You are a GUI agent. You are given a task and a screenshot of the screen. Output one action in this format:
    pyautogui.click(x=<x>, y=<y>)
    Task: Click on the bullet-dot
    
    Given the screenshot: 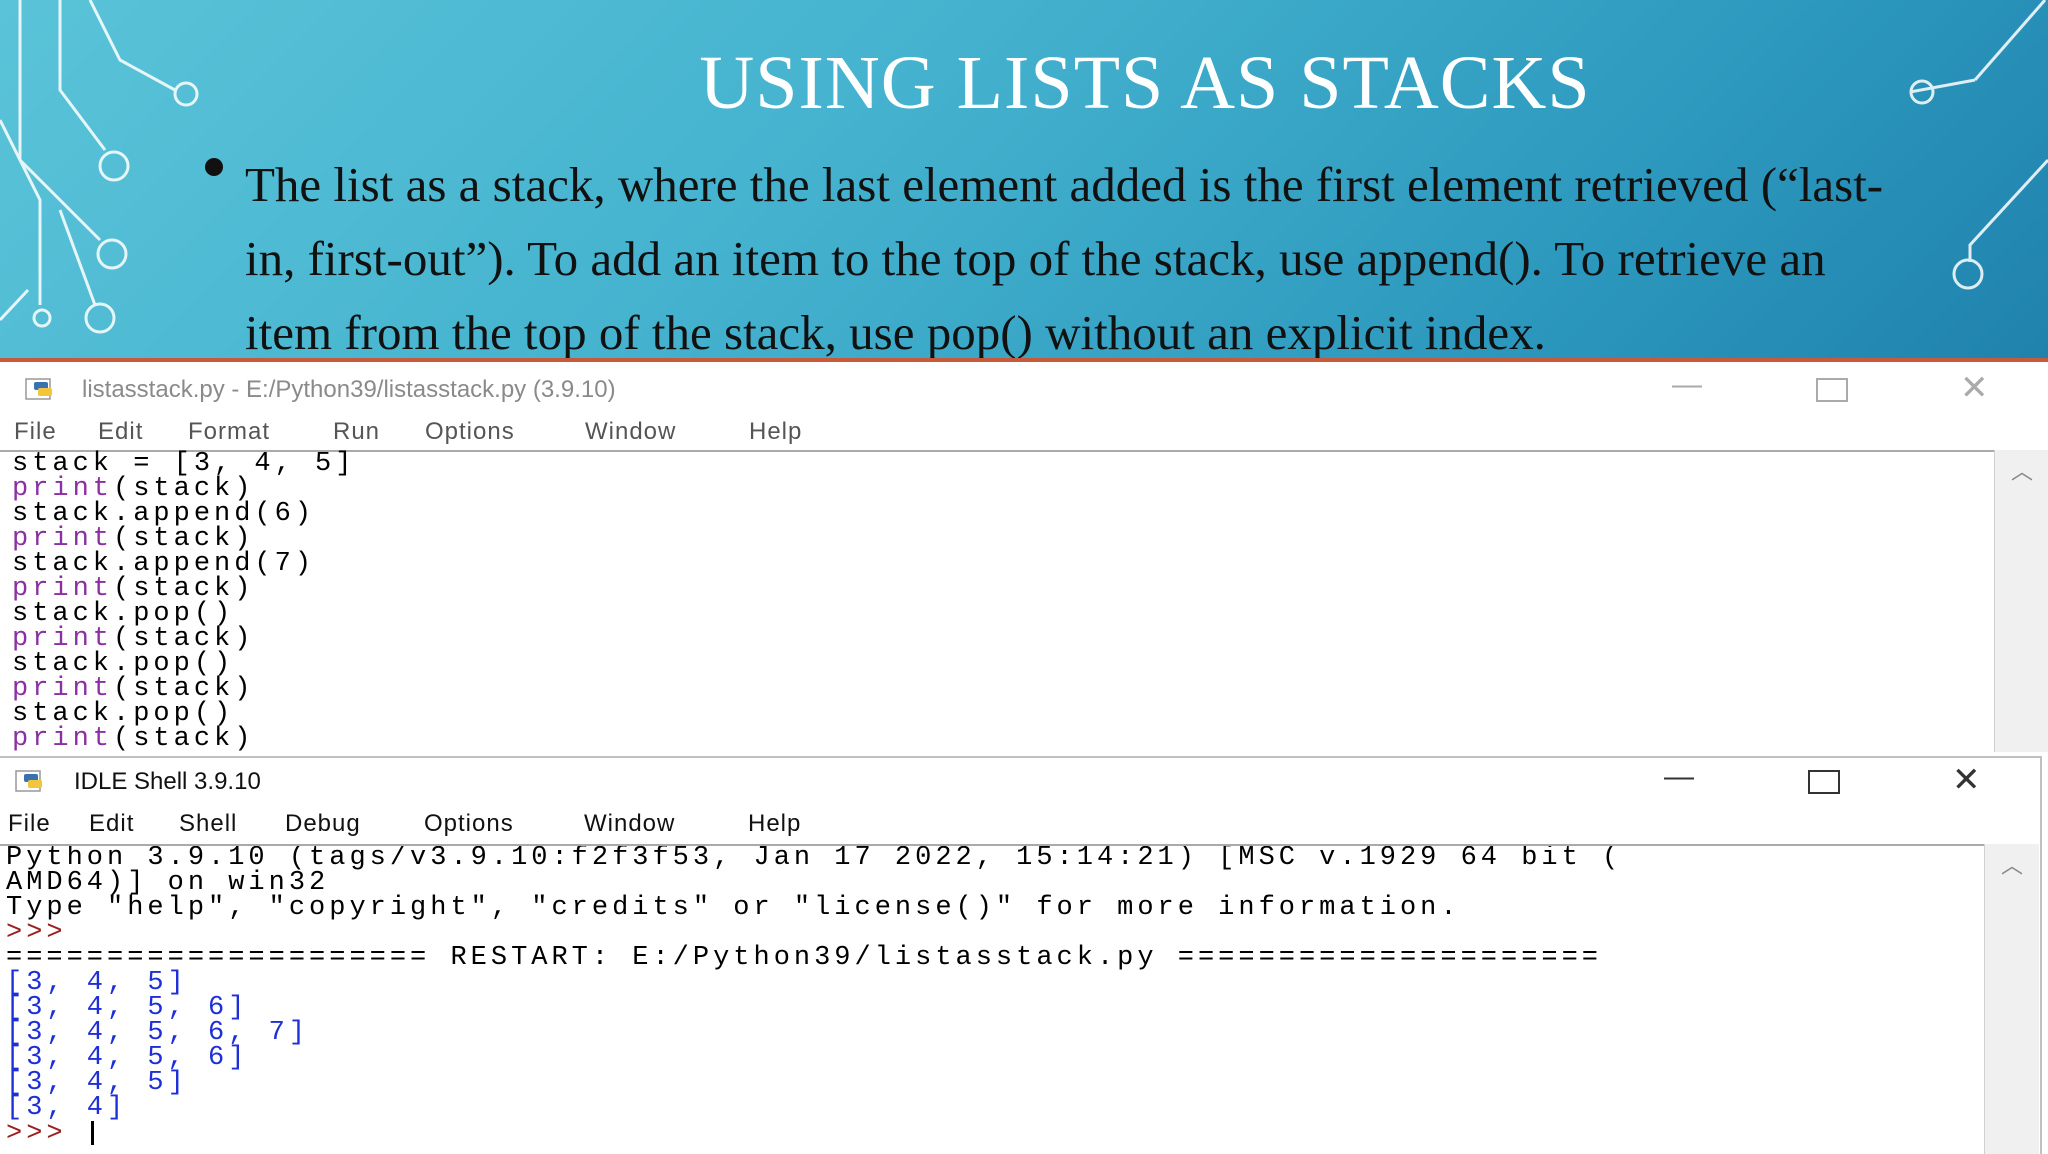 What is the action you would take?
    pyautogui.click(x=214, y=167)
    